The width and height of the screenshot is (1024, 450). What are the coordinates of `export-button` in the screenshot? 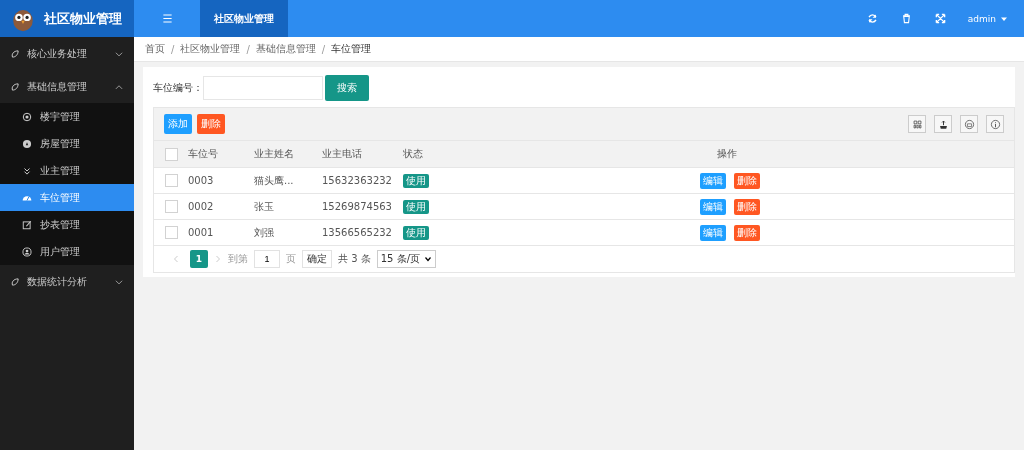 It's located at (943, 124).